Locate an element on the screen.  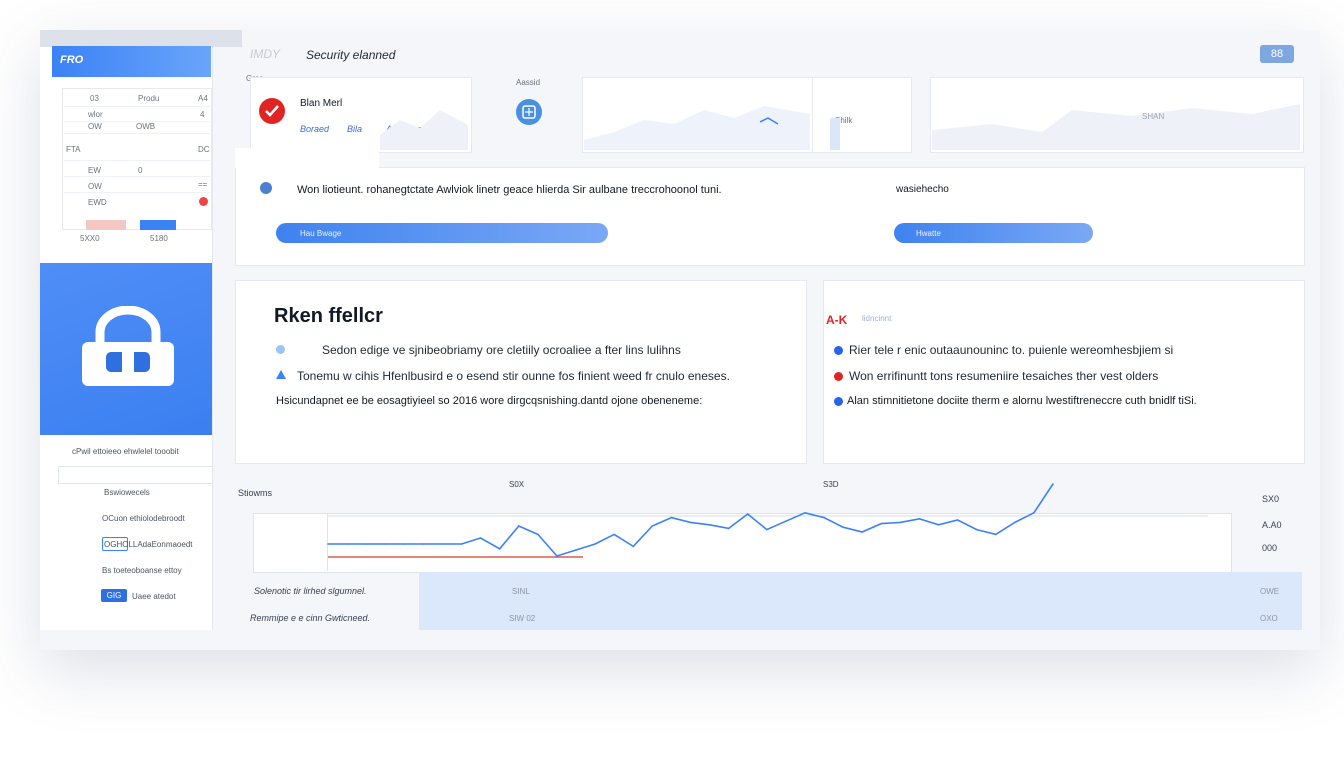
sidebar-item: Bswiowecels is located at coordinates (127, 492).